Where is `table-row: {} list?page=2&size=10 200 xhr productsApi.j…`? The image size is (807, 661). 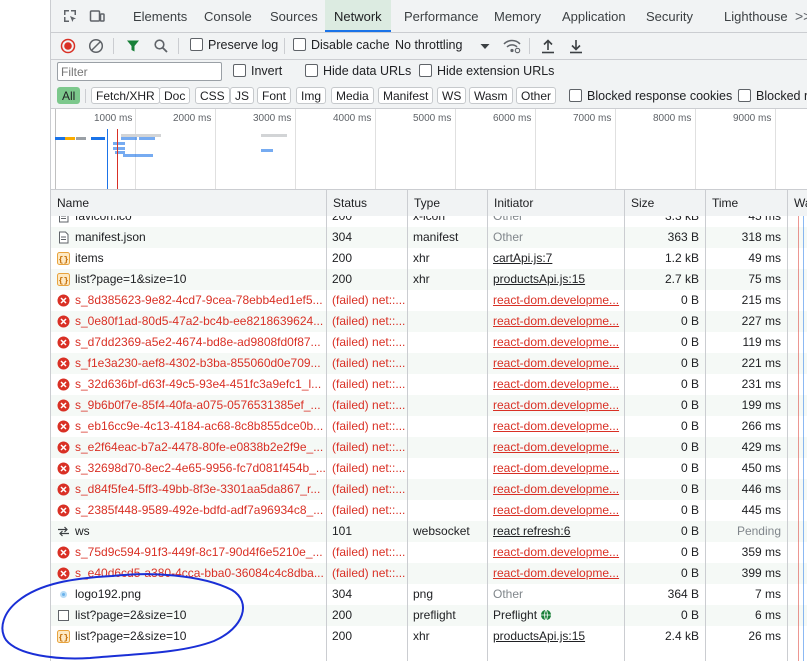
table-row: {} list?page=2&size=10 200 xhr productsApi.j… is located at coordinates (429, 636).